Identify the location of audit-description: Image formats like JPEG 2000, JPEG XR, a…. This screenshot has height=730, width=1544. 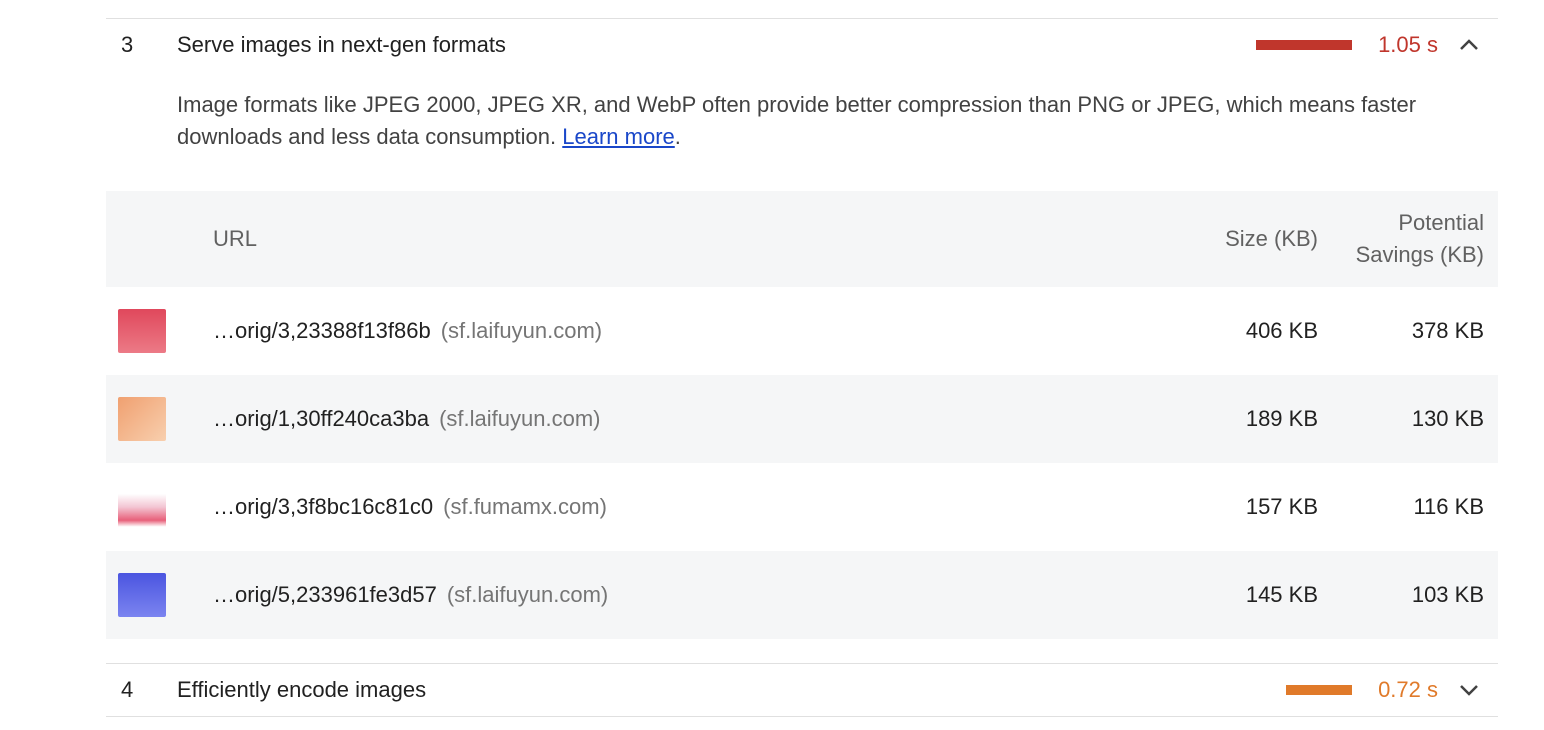
(822, 121).